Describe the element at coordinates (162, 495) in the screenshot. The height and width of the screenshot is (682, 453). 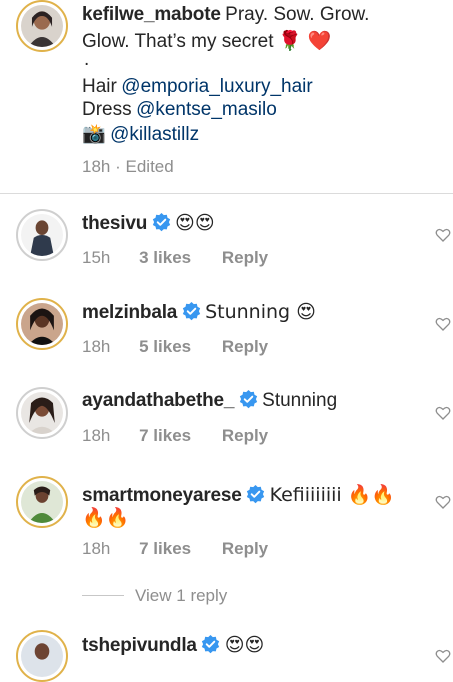
I see `comment-username: smartmoneyarese` at that location.